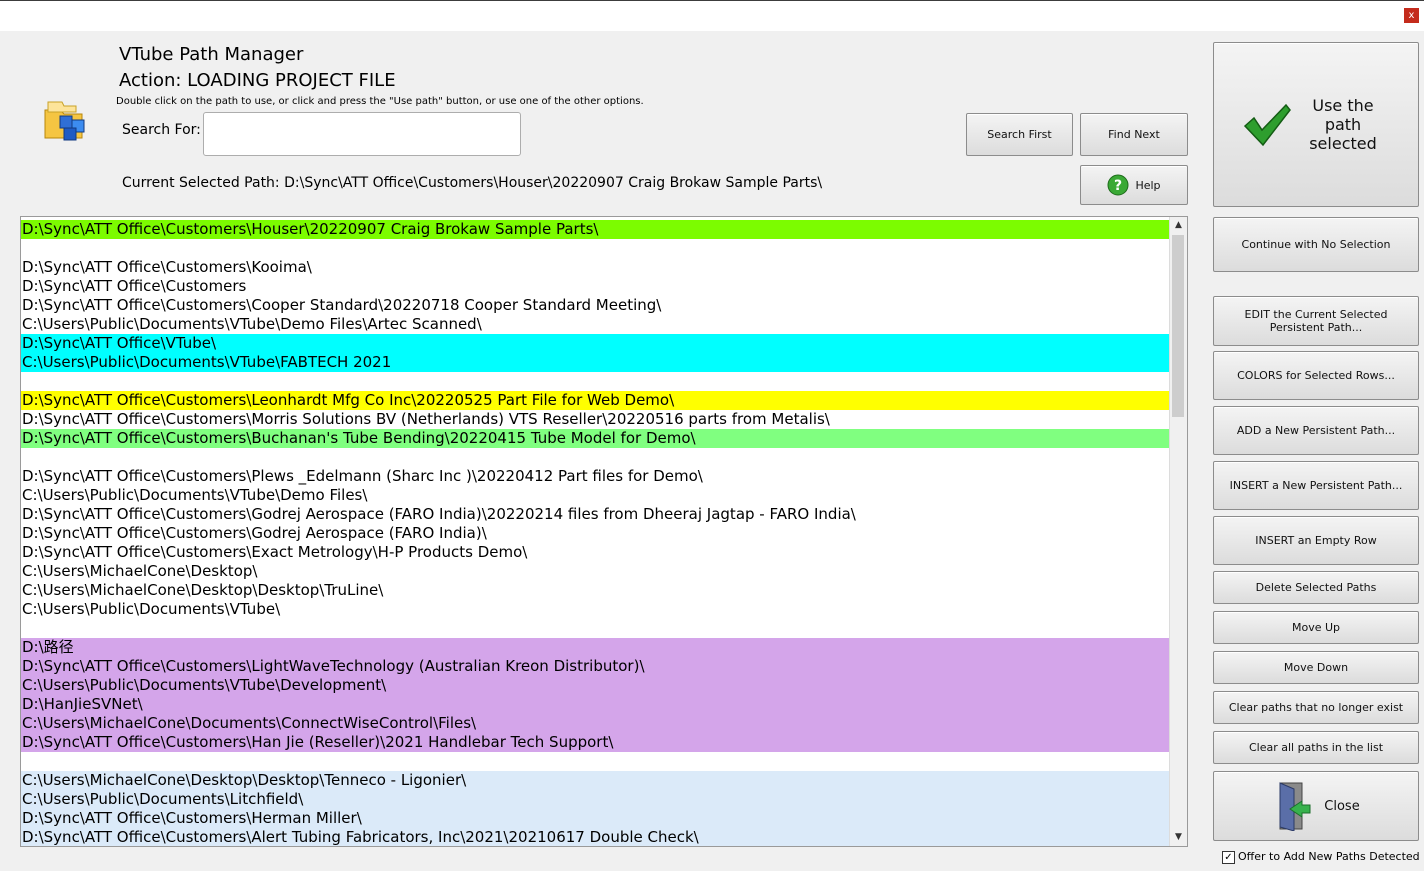  What do you see at coordinates (596, 286) in the screenshot?
I see `path-row: D:\Sync\ATT Office\Customers` at bounding box center [596, 286].